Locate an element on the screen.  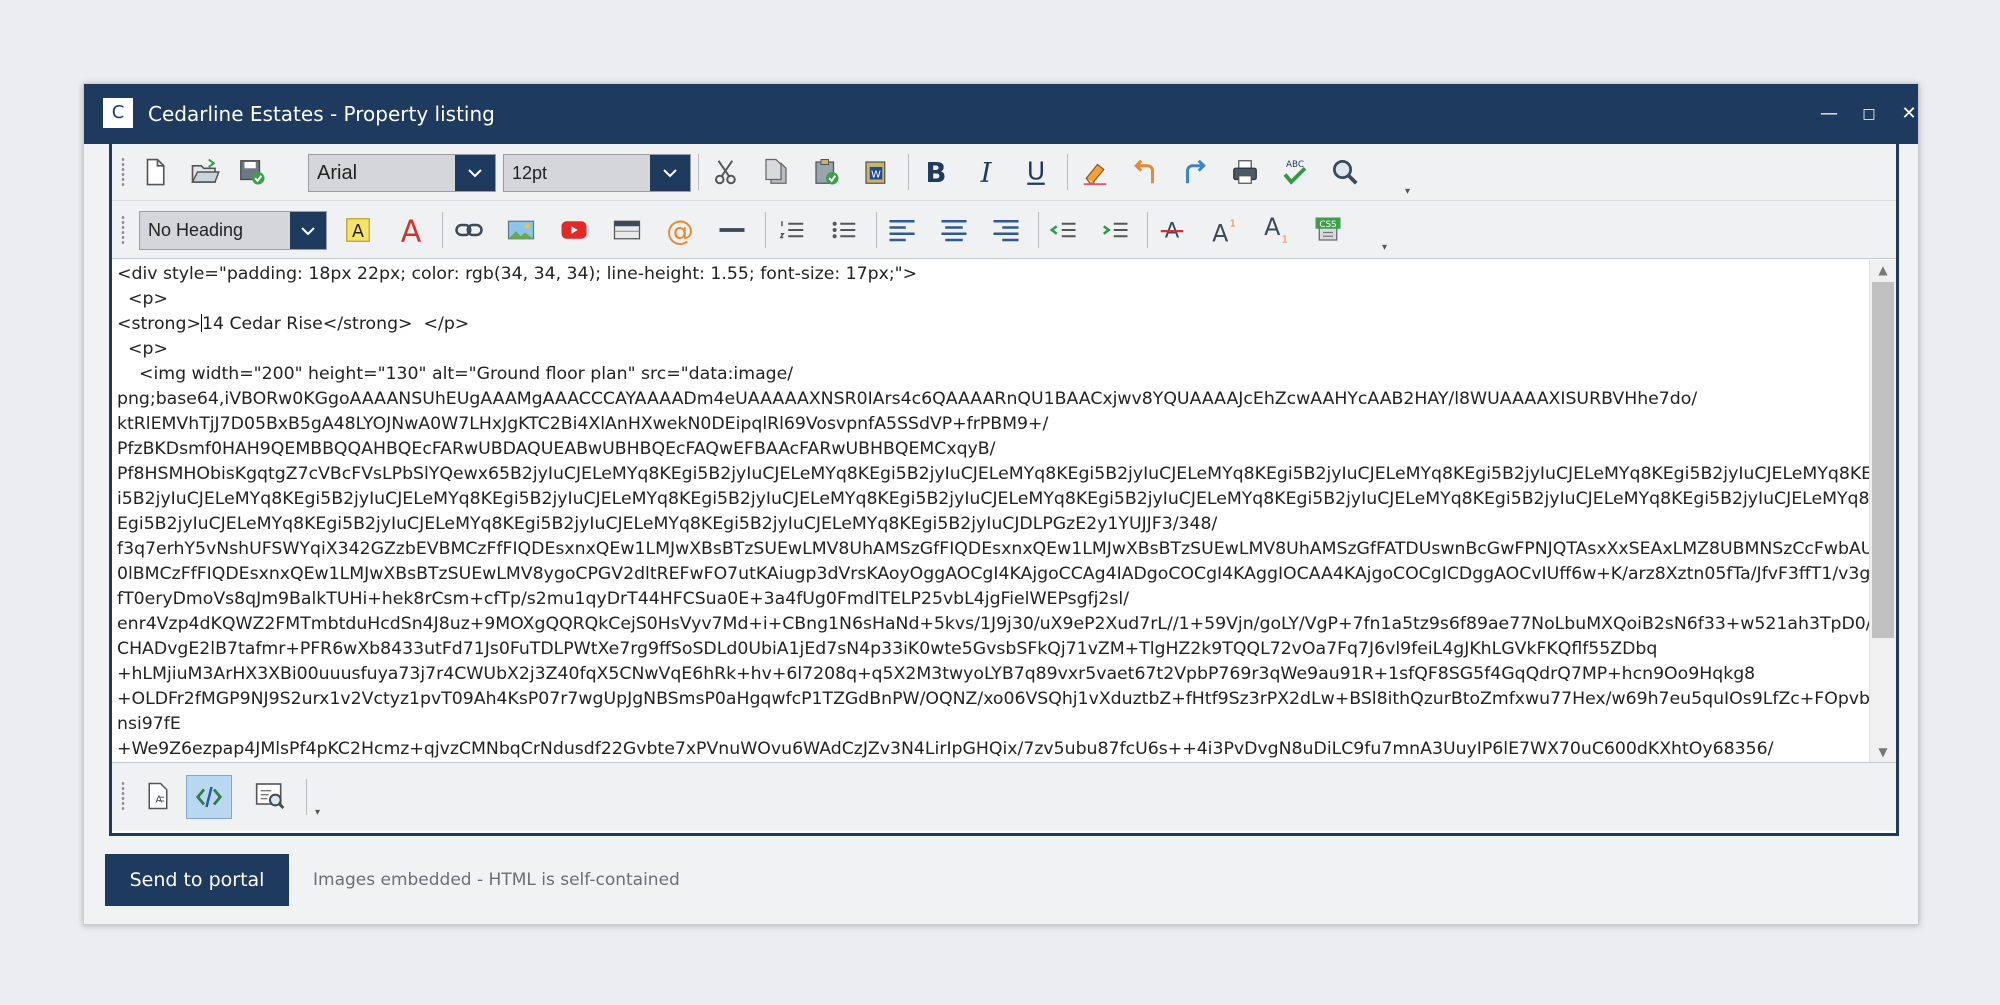
italic-icon: I is located at coordinates (986, 172).